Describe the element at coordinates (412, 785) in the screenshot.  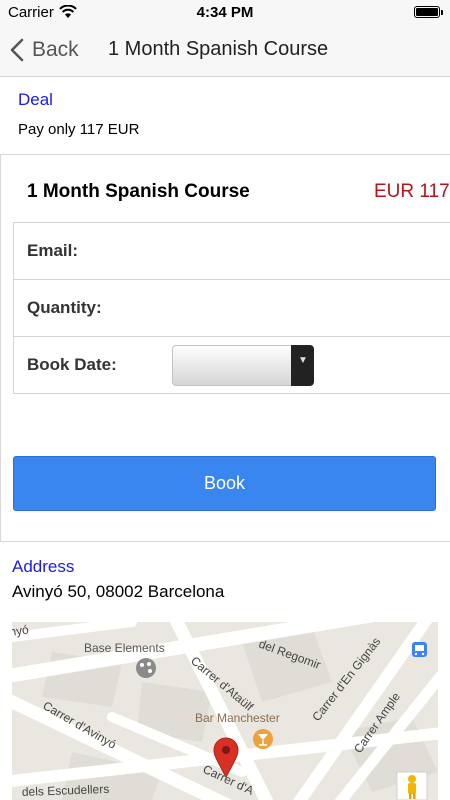
I see `street-view-pegman-icon` at that location.